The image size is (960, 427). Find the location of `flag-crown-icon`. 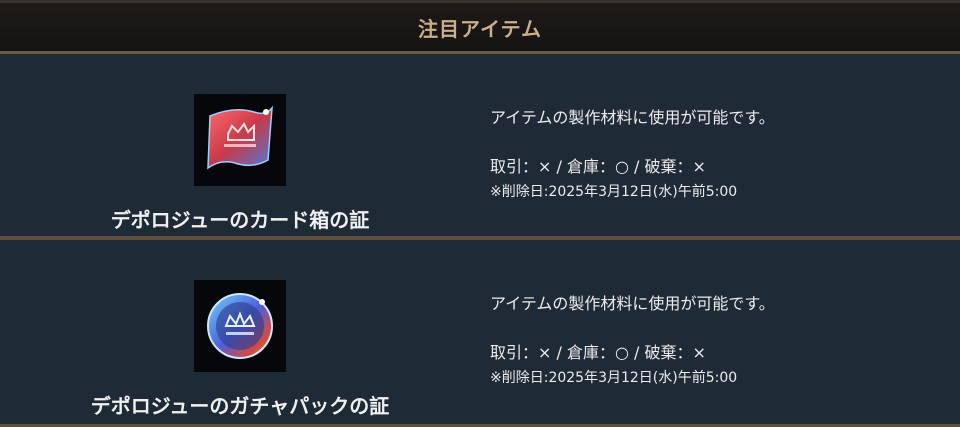

flag-crown-icon is located at coordinates (240, 140).